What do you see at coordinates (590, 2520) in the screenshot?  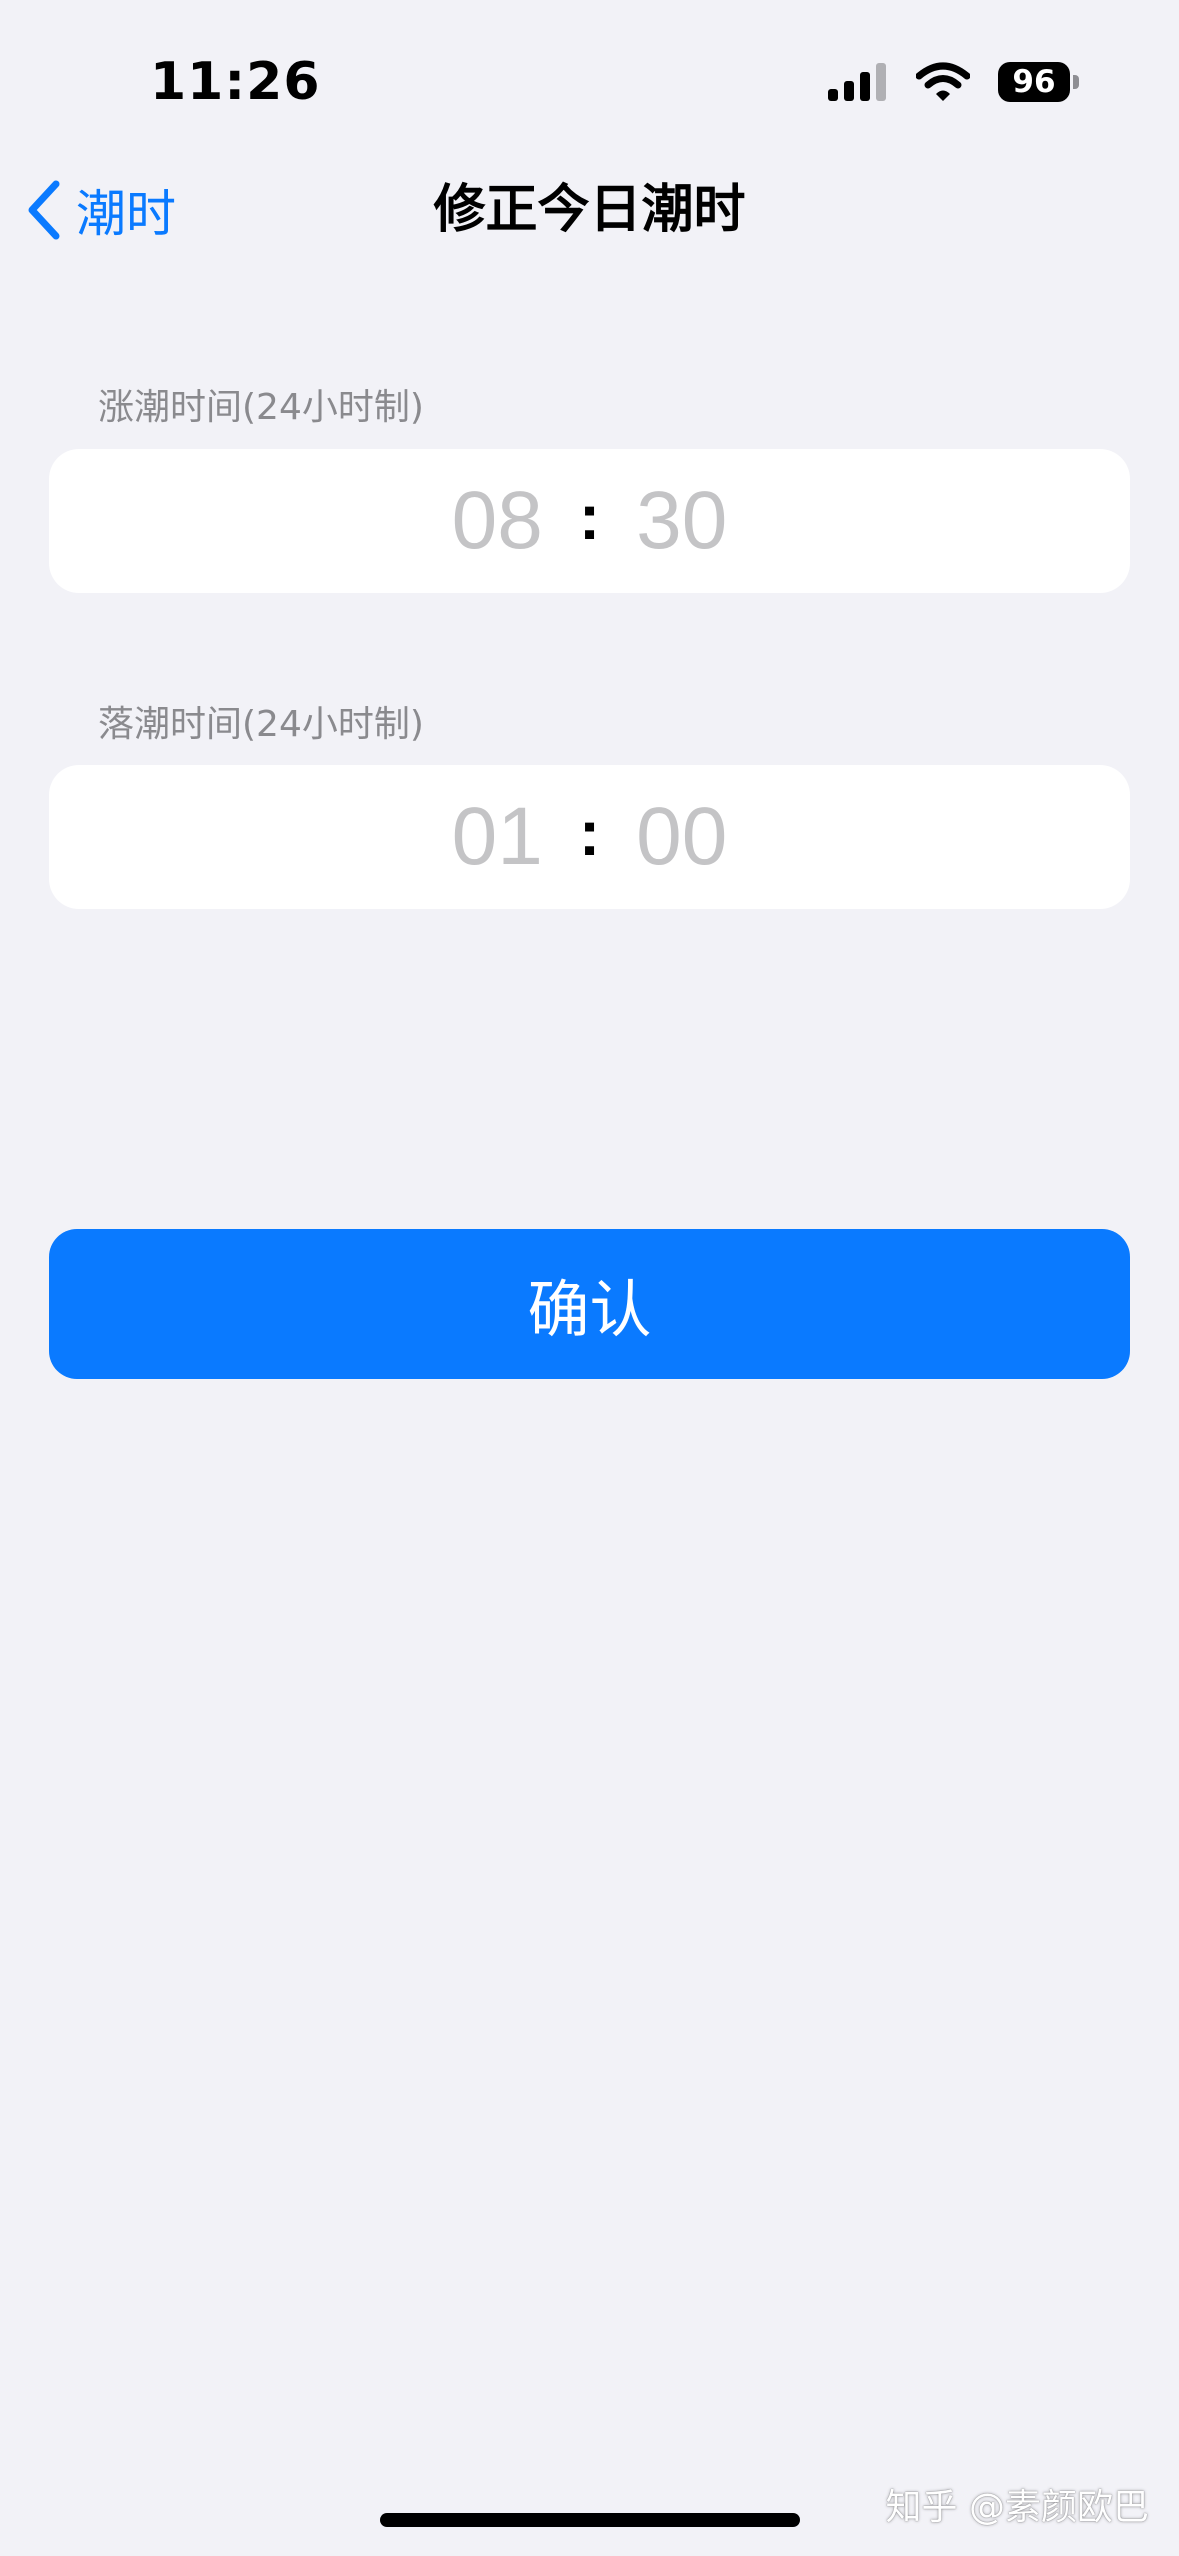 I see `home-indicator` at bounding box center [590, 2520].